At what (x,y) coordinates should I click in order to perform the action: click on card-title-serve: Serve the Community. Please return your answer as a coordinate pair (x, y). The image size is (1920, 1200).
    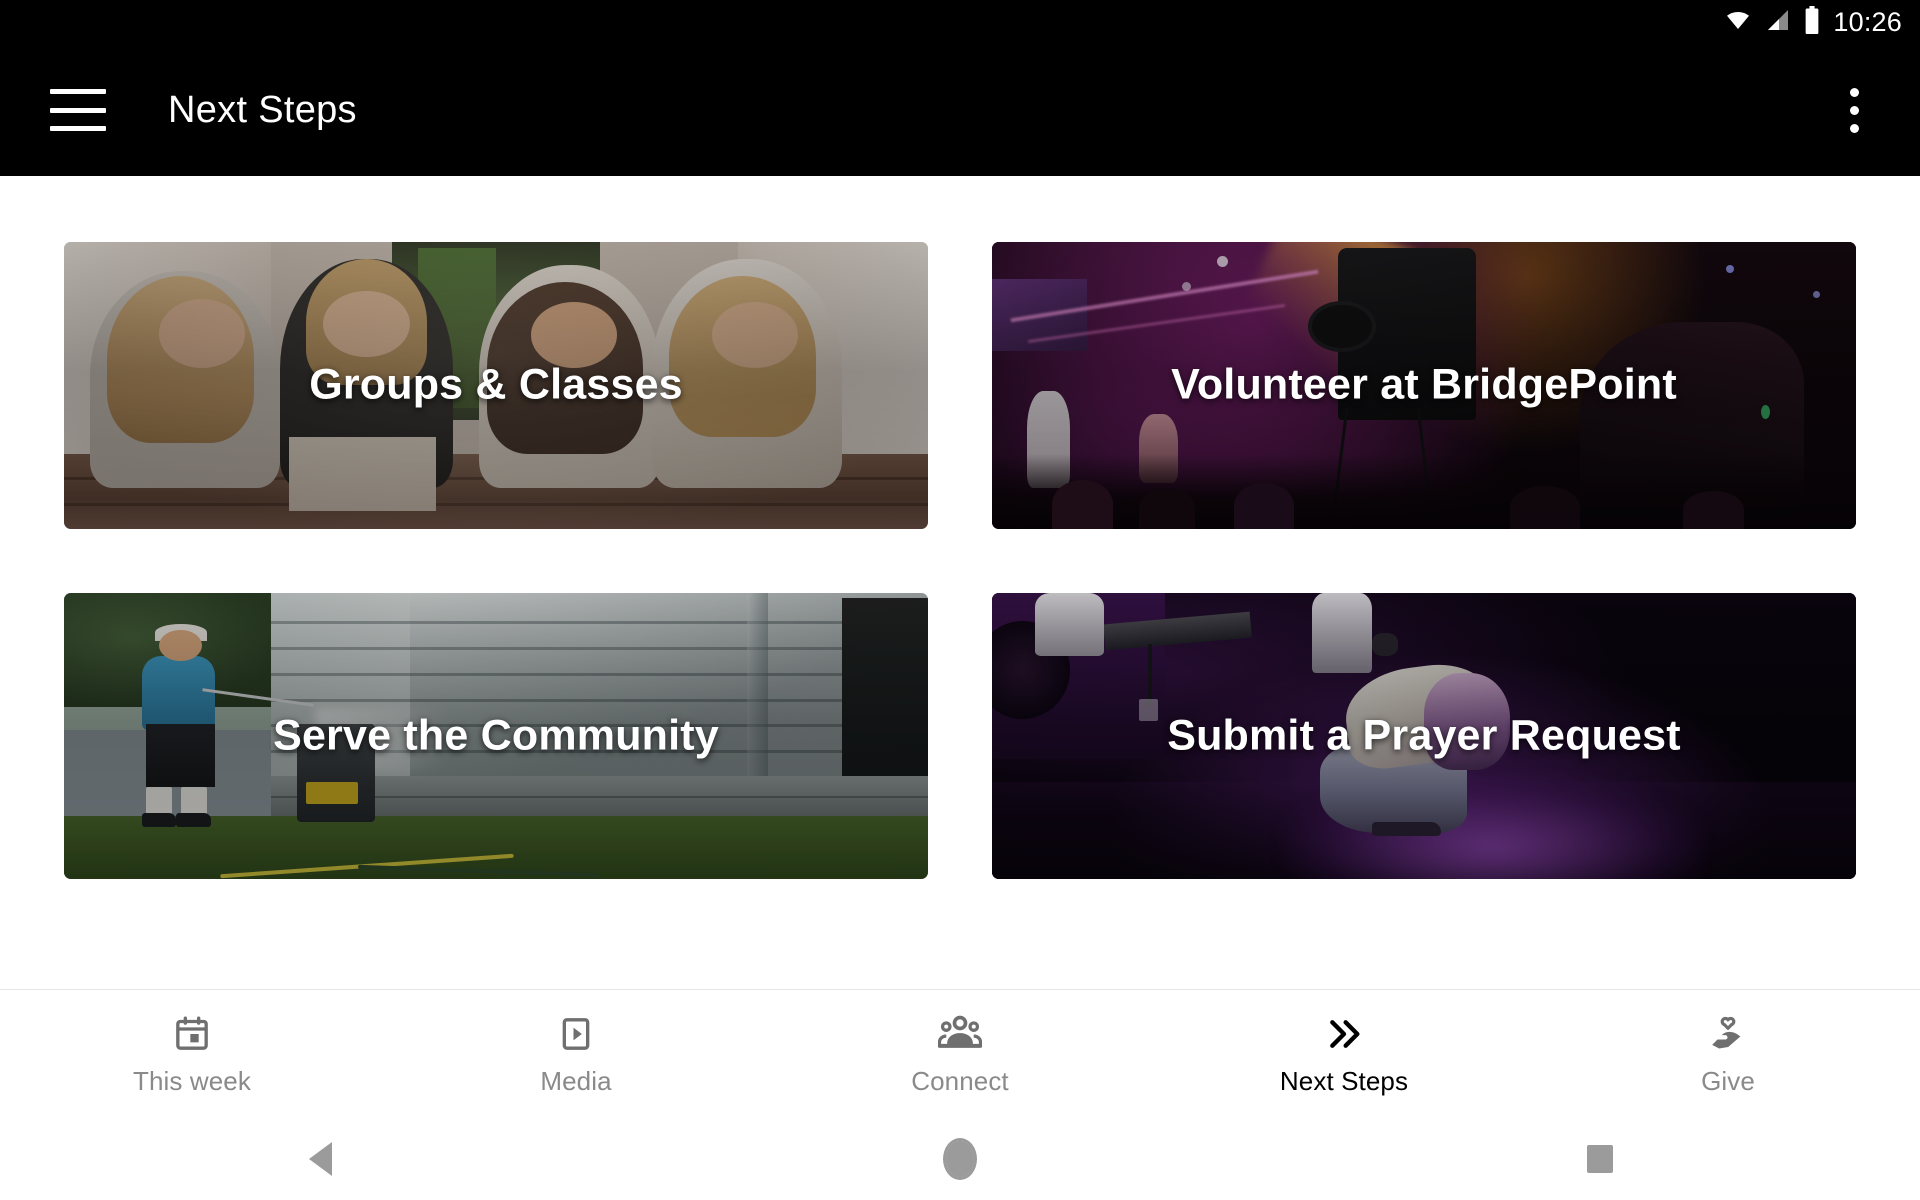
    Looking at the image, I should click on (496, 735).